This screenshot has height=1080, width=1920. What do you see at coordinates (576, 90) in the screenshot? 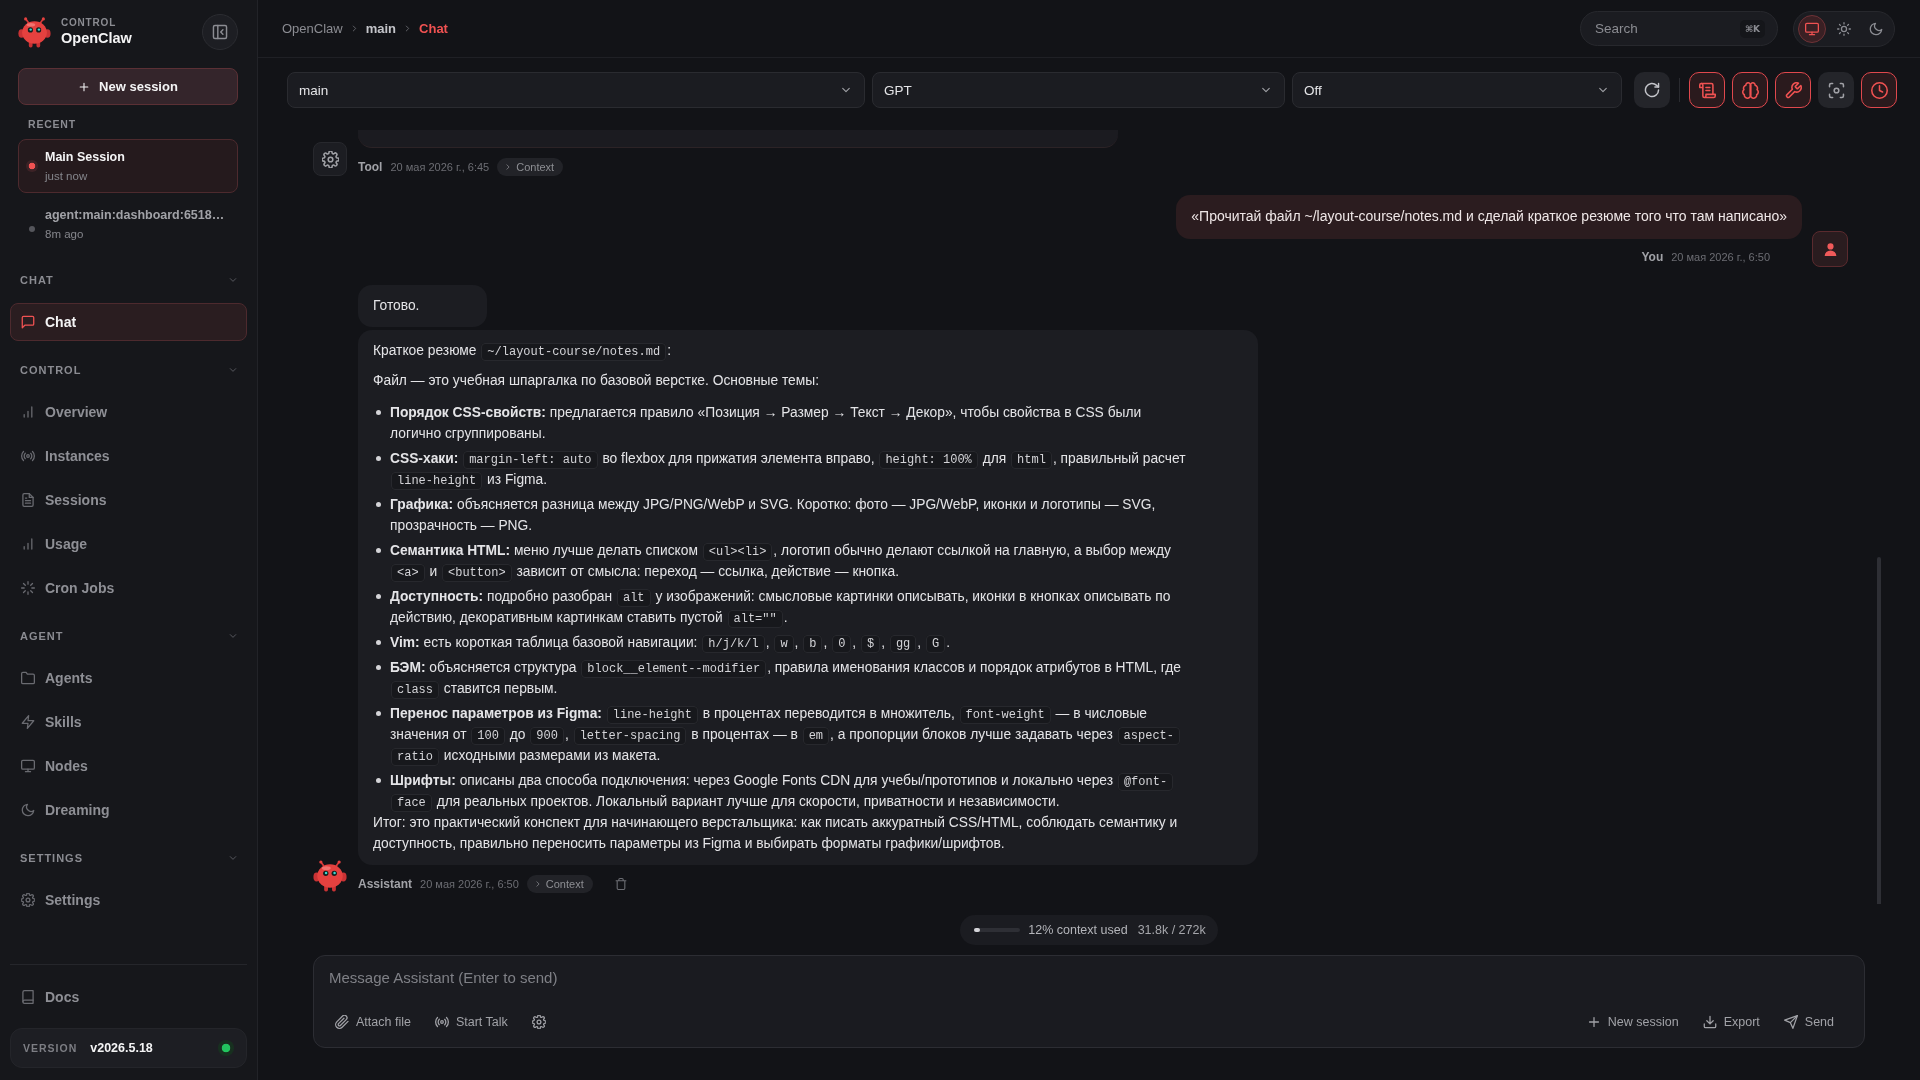
I see `dropdown: main` at bounding box center [576, 90].